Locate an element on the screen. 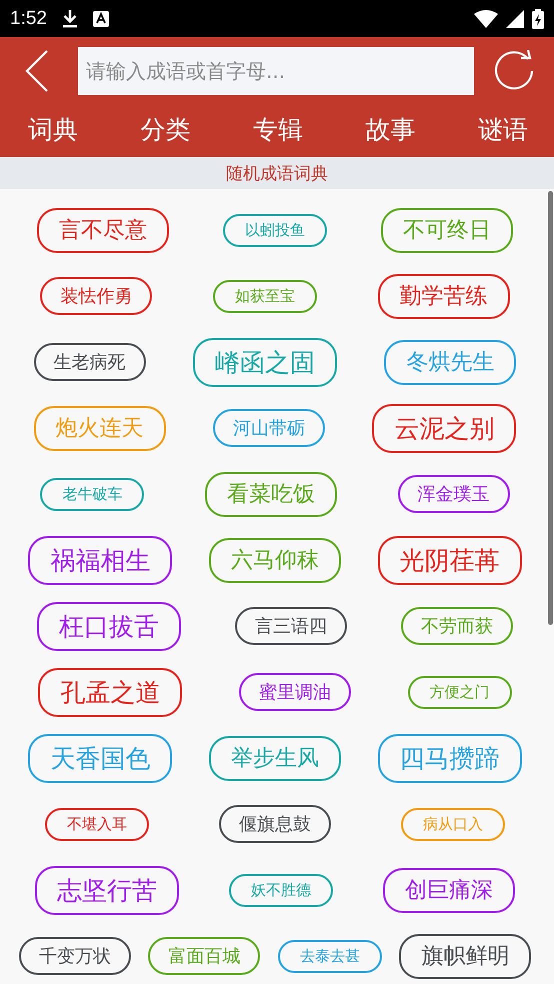 This screenshot has height=984, width=554. nav-tab: 谜语 is located at coordinates (503, 129).